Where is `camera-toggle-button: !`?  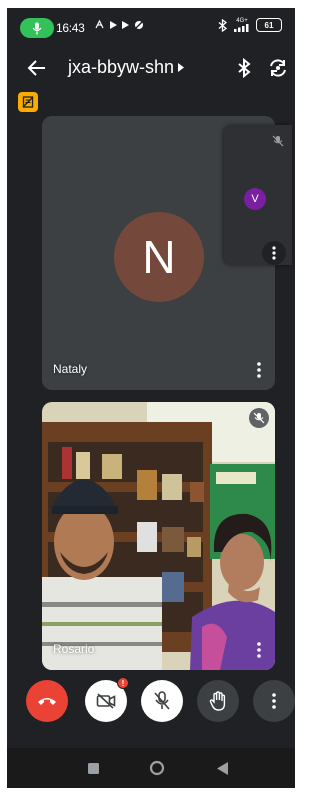 camera-toggle-button: ! is located at coordinates (107, 699).